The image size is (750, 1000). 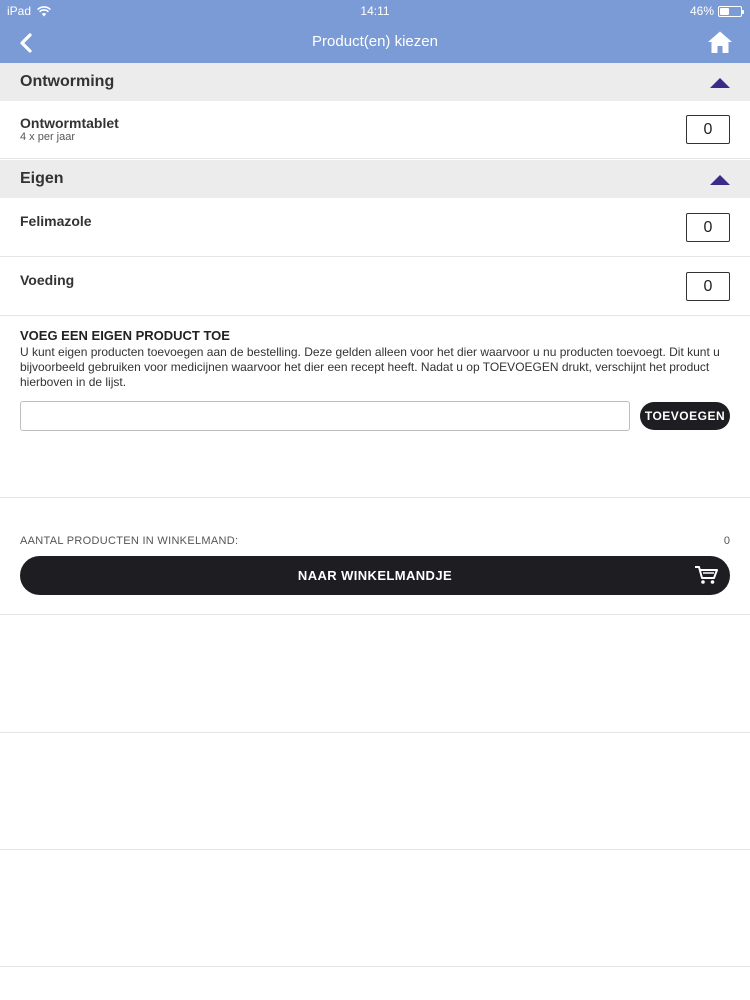 What do you see at coordinates (56, 221) in the screenshot?
I see `product-name: Felimazole` at bounding box center [56, 221].